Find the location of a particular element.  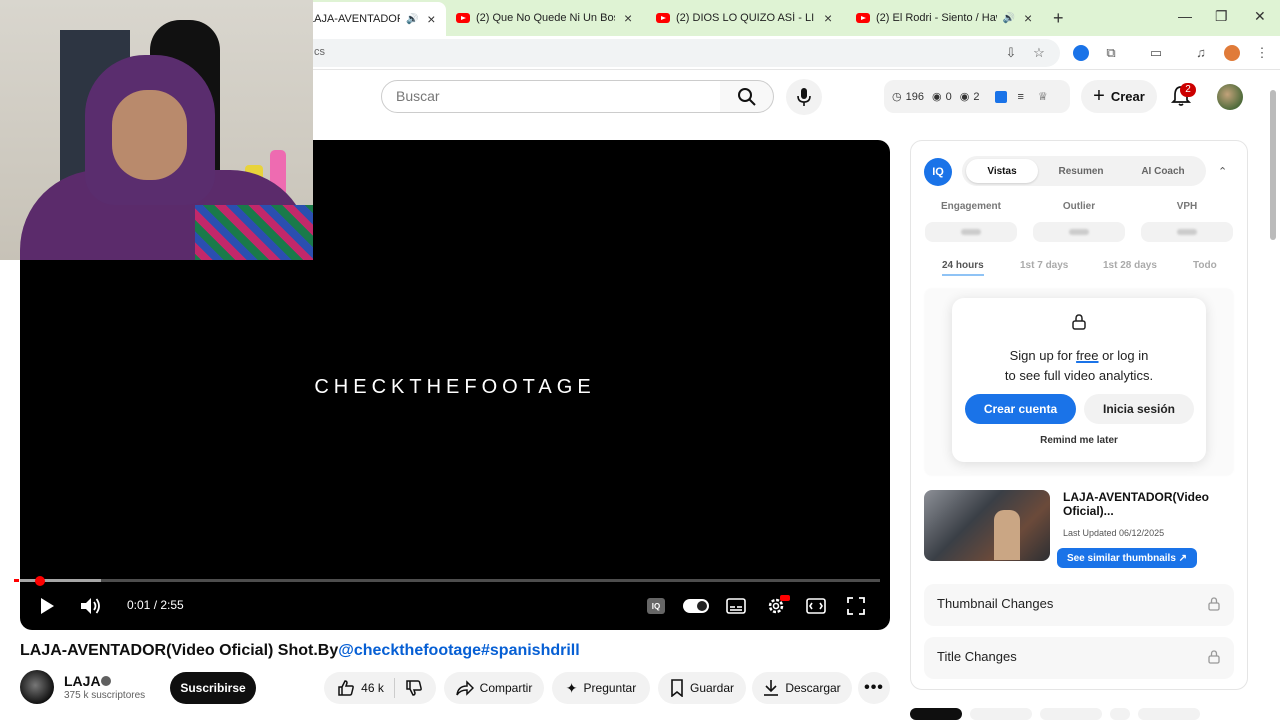

share-label: Compartir is located at coordinates (506, 688).